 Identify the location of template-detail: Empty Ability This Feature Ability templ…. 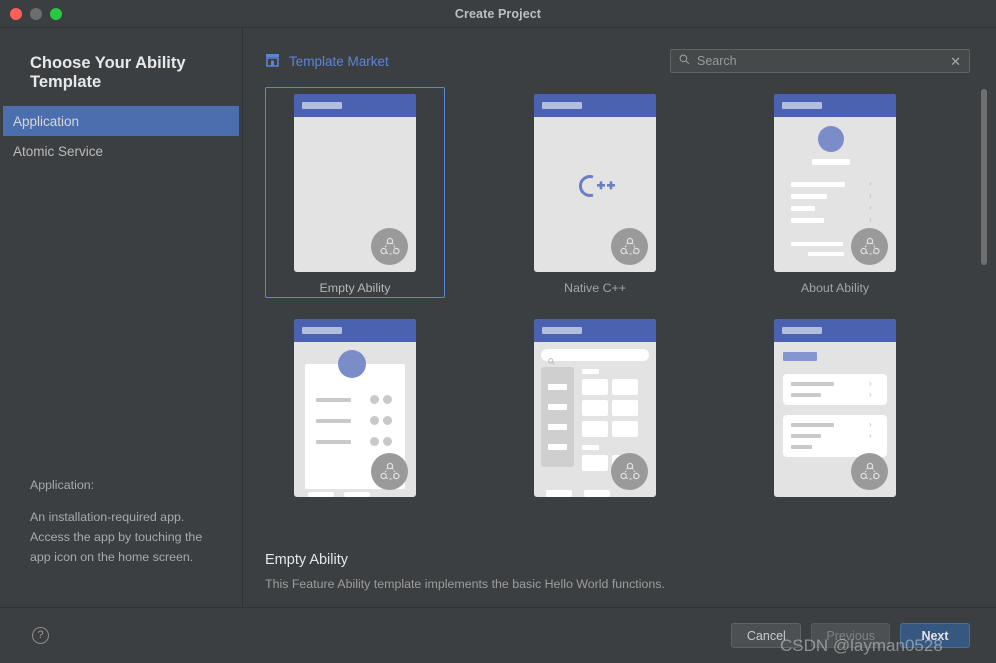
(619, 576).